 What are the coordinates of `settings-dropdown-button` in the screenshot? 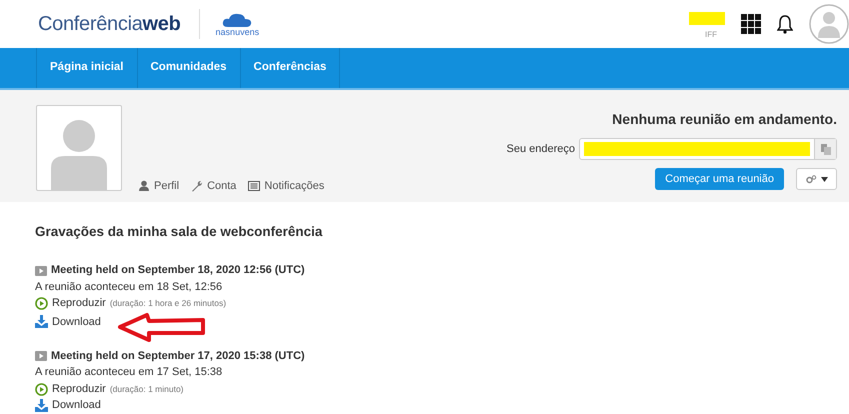 It's located at (816, 179).